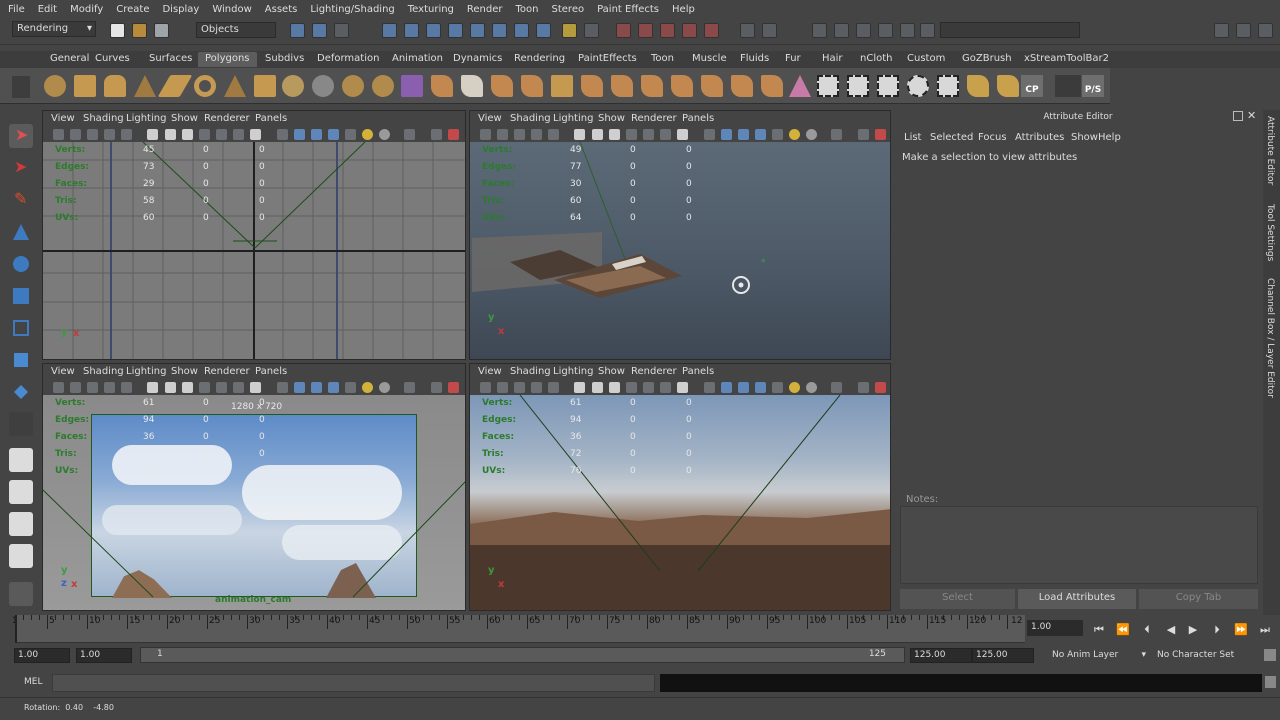 The width and height of the screenshot is (1280, 720). What do you see at coordinates (235, 86) in the screenshot?
I see `poly-prism-icon` at bounding box center [235, 86].